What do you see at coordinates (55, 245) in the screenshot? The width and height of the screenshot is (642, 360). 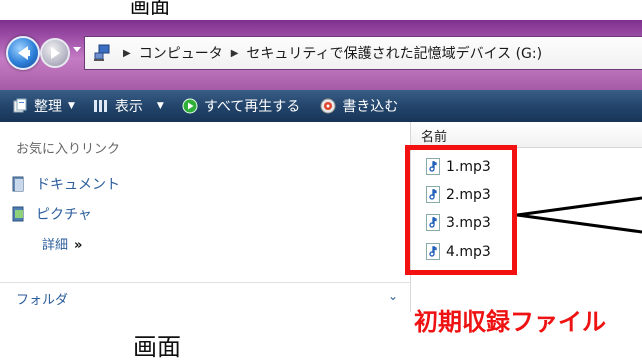 I see `details-label: 詳細` at bounding box center [55, 245].